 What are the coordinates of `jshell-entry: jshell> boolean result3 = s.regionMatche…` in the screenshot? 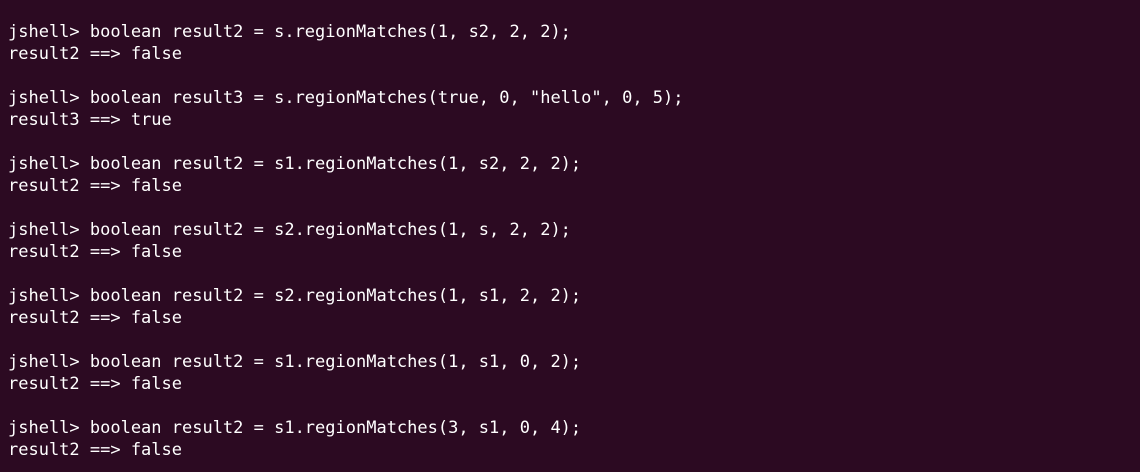 It's located at (574, 120).